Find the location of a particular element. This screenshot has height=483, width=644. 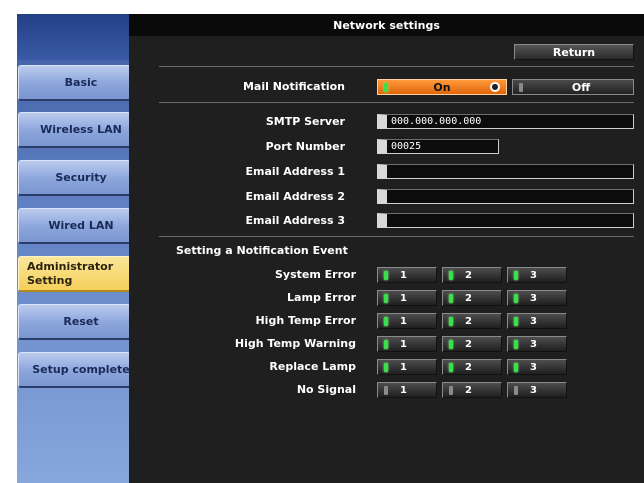

lamp-error-check-2: 2 is located at coordinates (472, 298).